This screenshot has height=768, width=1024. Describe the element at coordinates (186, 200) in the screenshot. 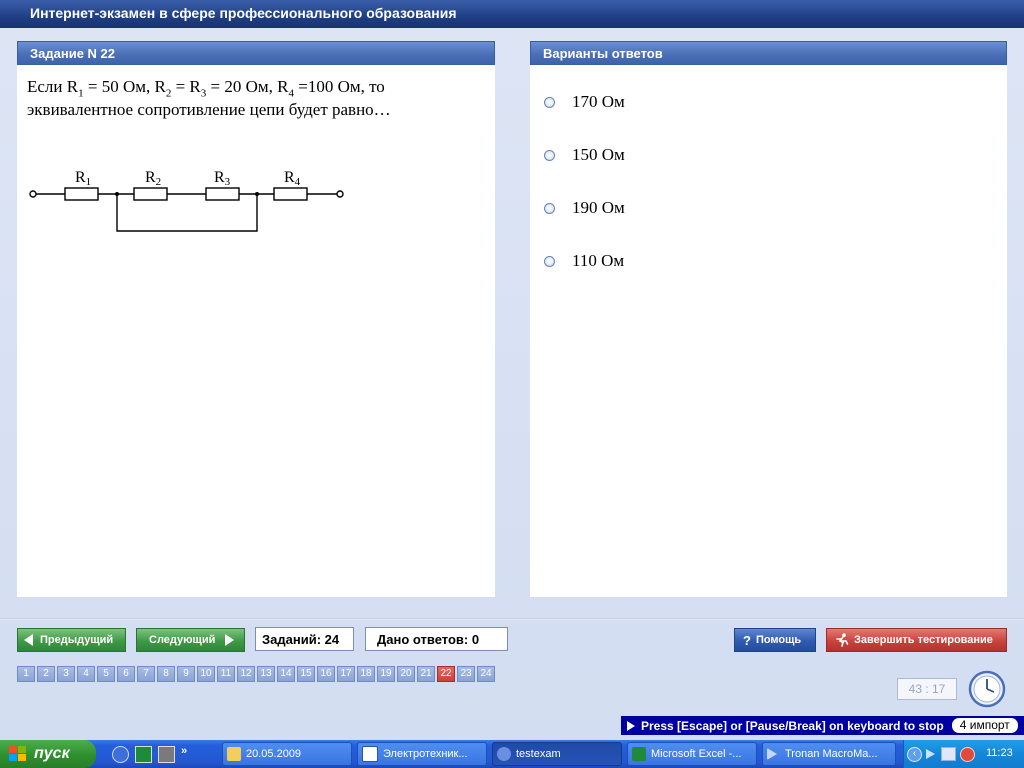

I see `circuit-diagram: R1 R2 R3 R4` at that location.